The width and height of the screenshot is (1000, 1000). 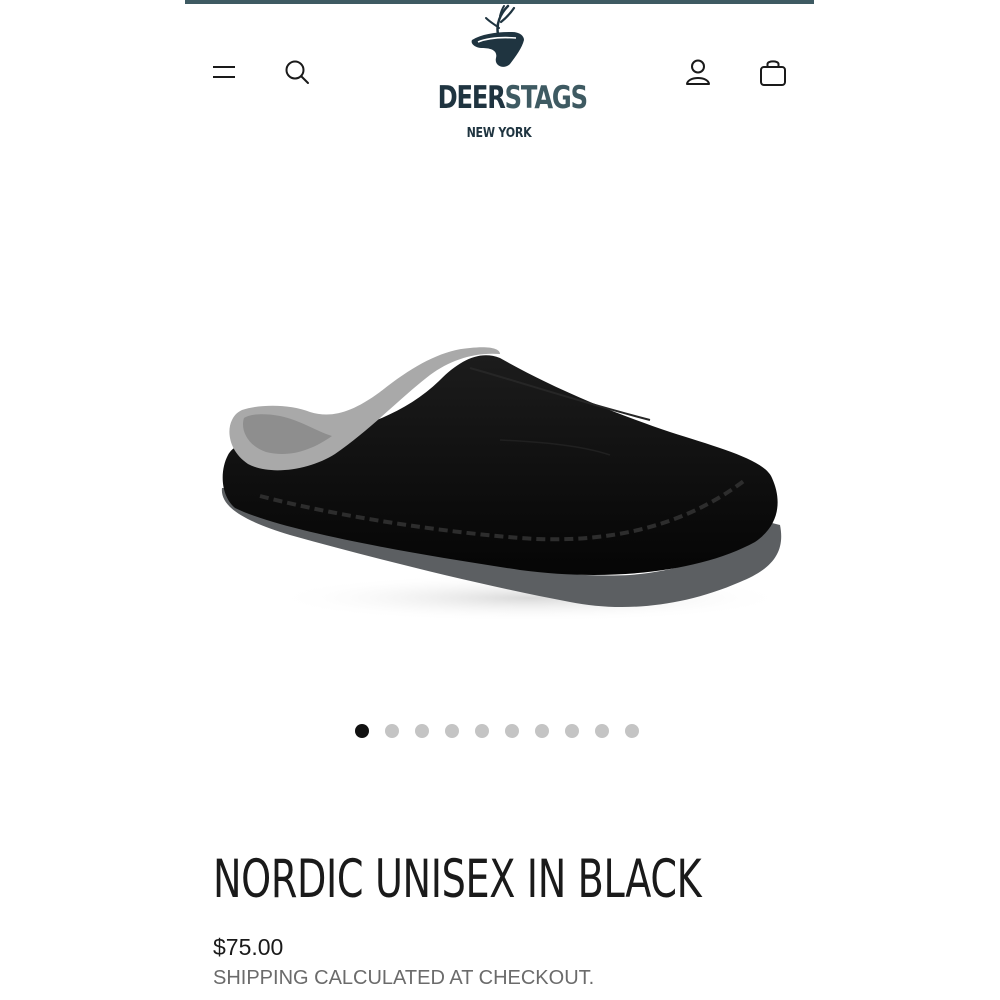 I want to click on shopping-bag-icon, so click(x=773, y=73).